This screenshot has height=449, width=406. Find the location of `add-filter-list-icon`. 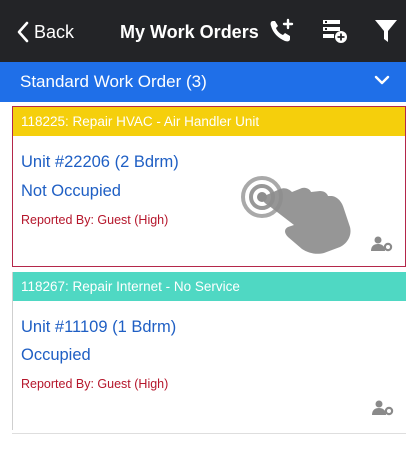

add-filter-list-icon is located at coordinates (335, 31).